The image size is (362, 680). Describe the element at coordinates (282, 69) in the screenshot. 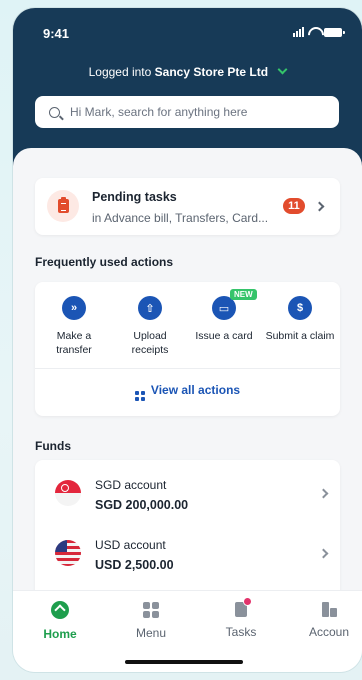

I see `chevron-down-icon` at that location.